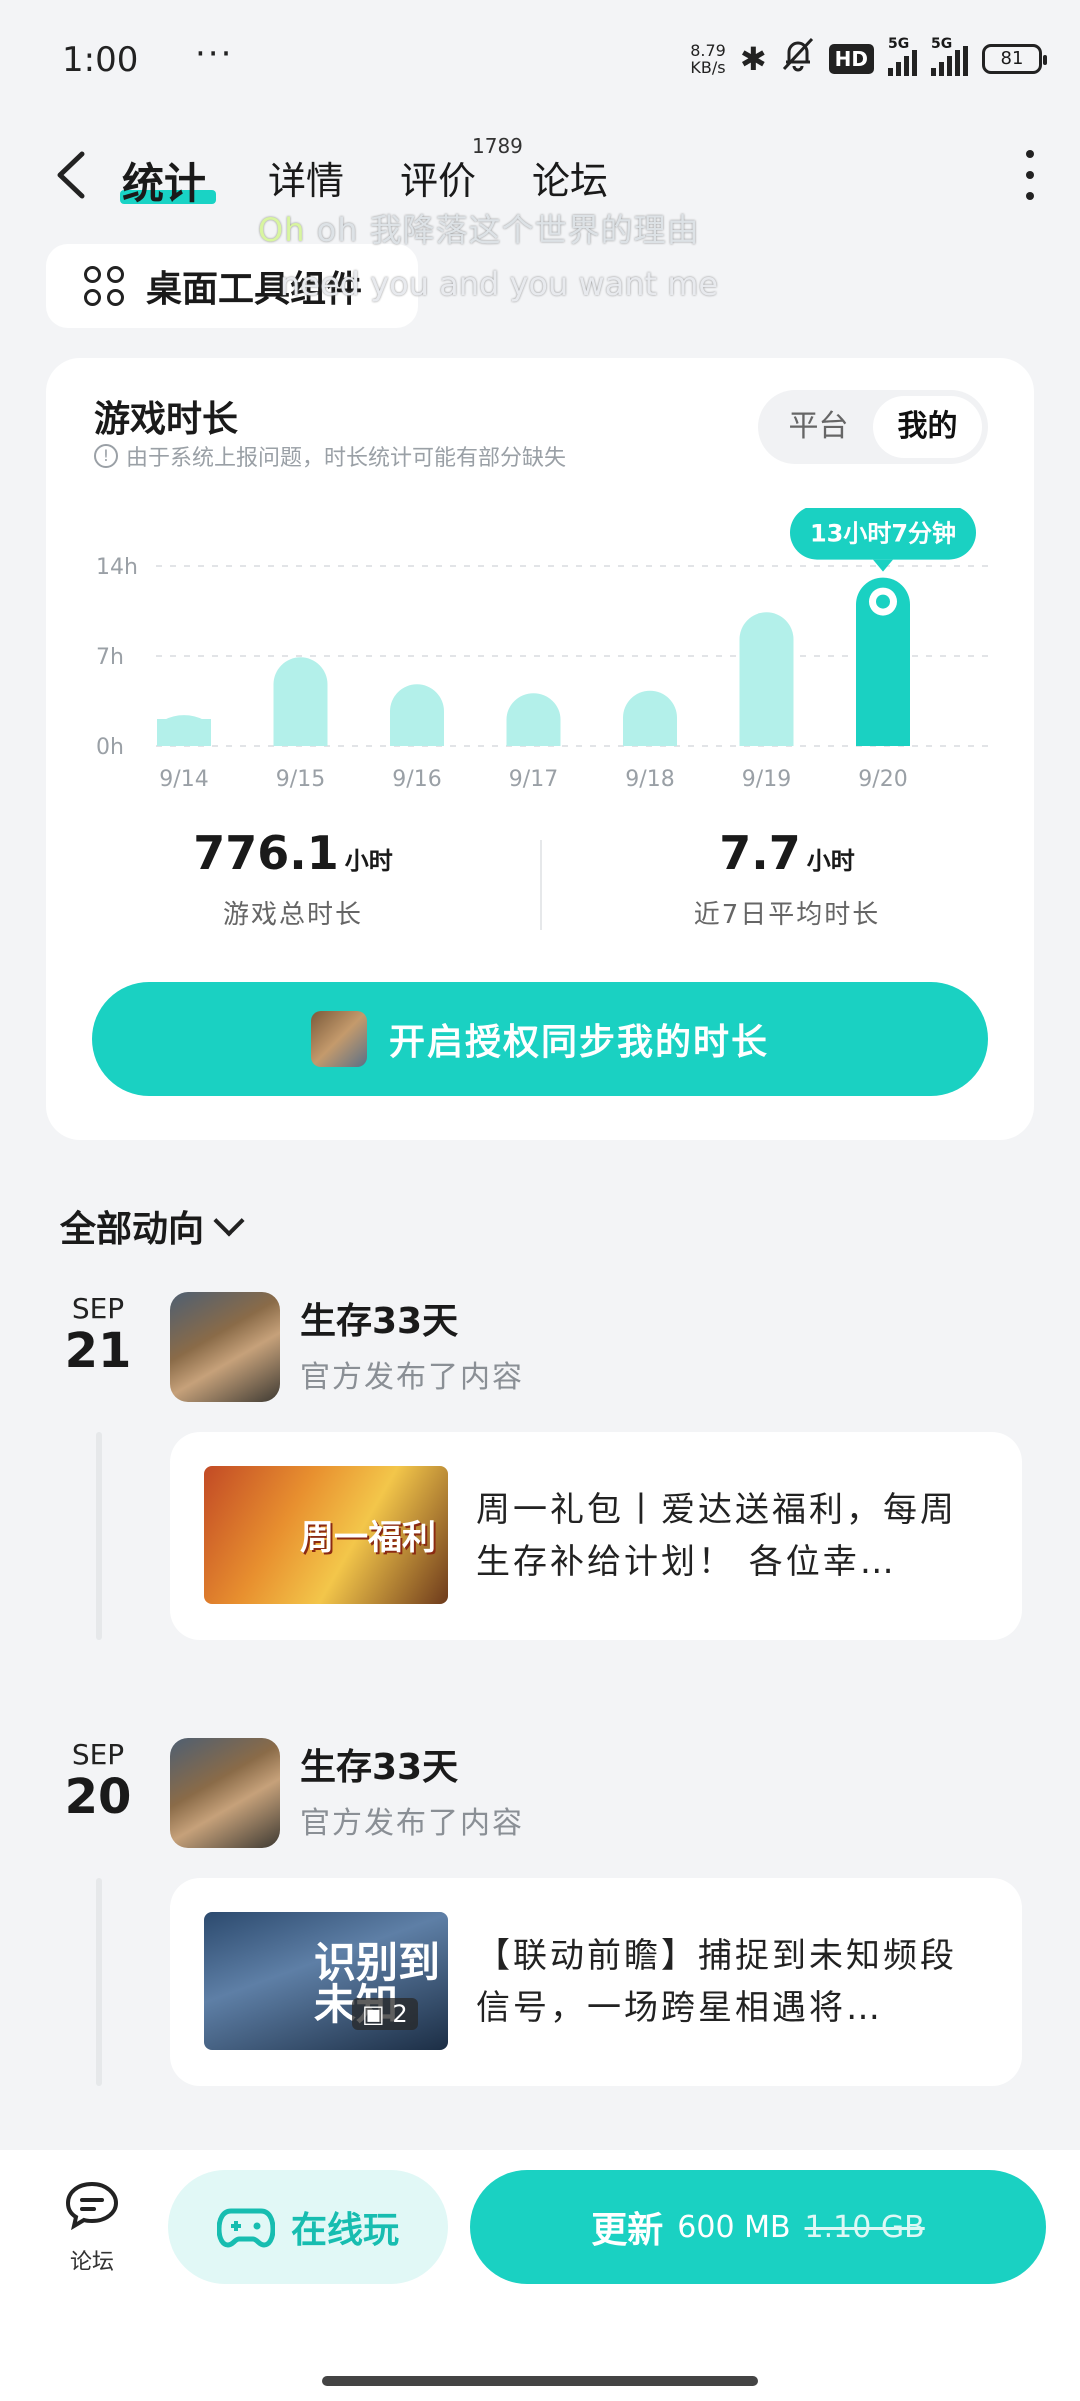 Image resolution: width=1080 pixels, height=2401 pixels. What do you see at coordinates (326, 1981) in the screenshot?
I see `post-image: 识别到未知 ▣ 2` at bounding box center [326, 1981].